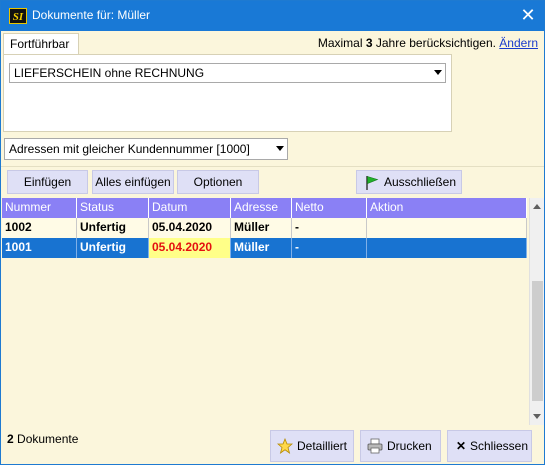  I want to click on hint-suffix: Jahre berücksichtigen., so click(434, 43).